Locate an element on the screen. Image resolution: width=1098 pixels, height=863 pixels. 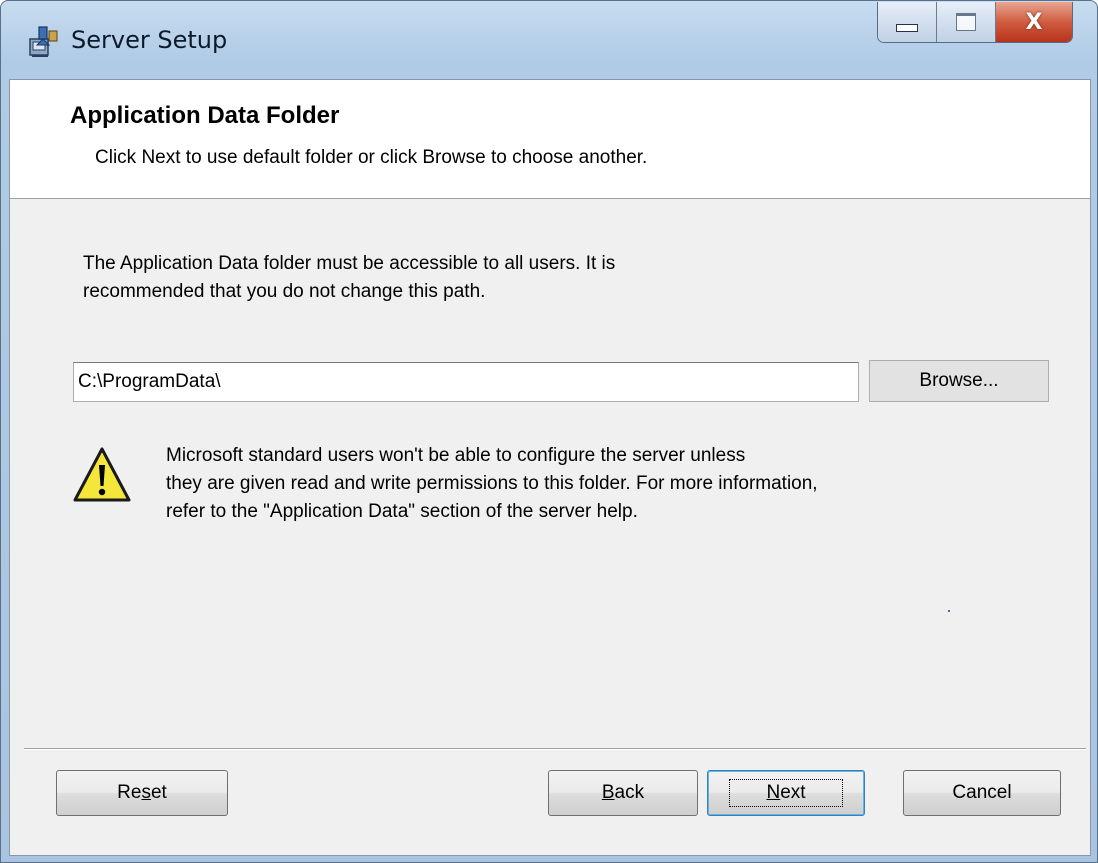
page-title: Application Data Folder is located at coordinates (205, 115).